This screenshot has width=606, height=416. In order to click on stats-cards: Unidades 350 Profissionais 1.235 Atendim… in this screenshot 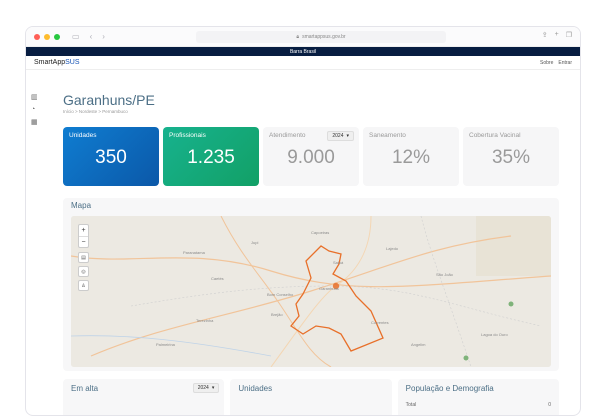, I will do `click(311, 156)`.